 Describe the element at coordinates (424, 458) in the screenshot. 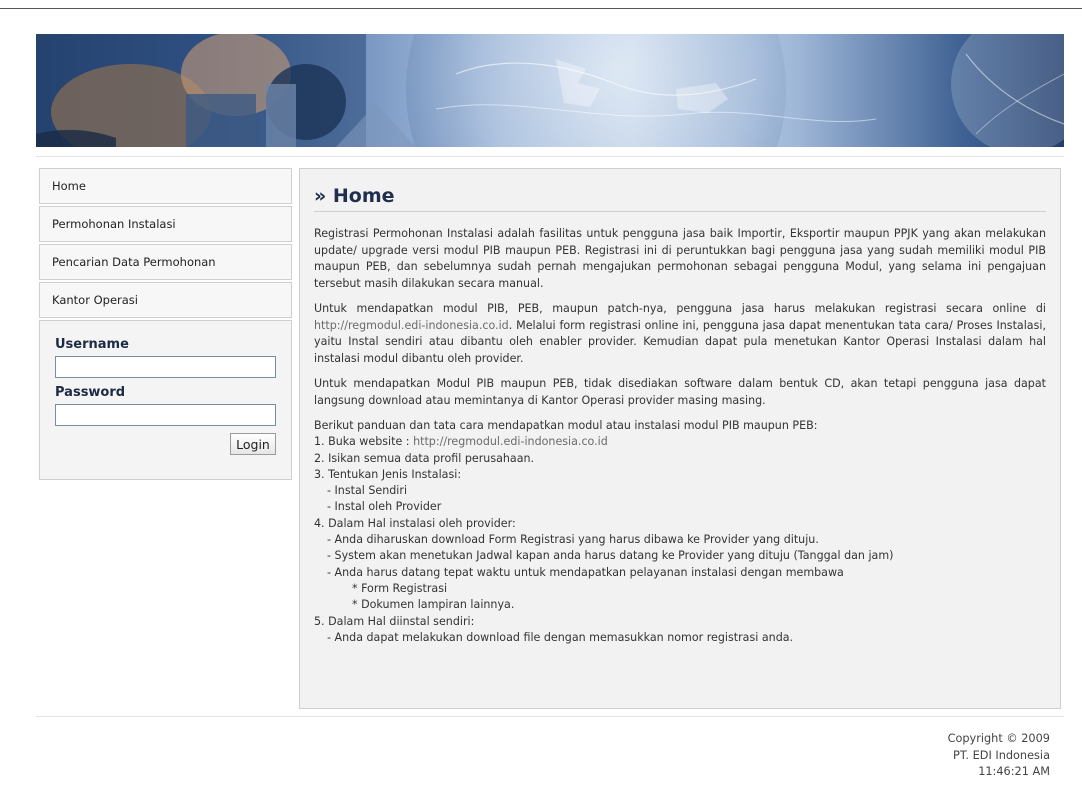

I see `list-item: 2. Isikan semua data profil perusahaan.` at that location.